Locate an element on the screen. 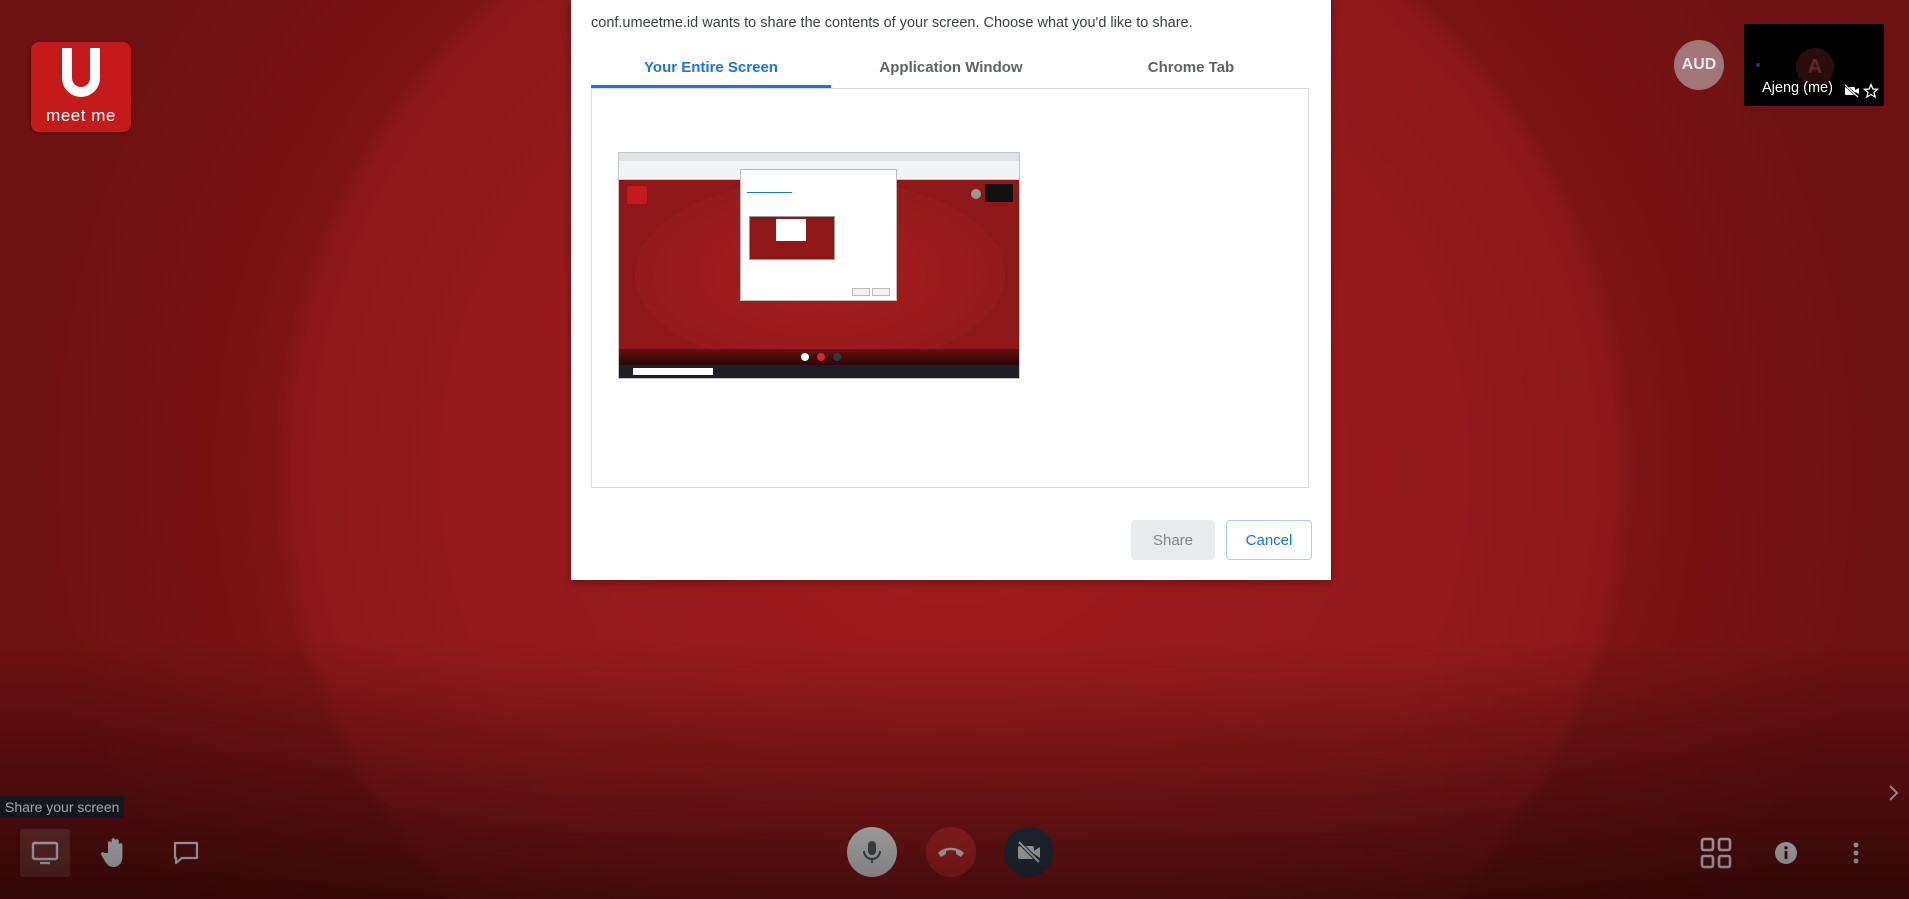 The image size is (1909, 899). thumbnail-taskbar is located at coordinates (819, 371).